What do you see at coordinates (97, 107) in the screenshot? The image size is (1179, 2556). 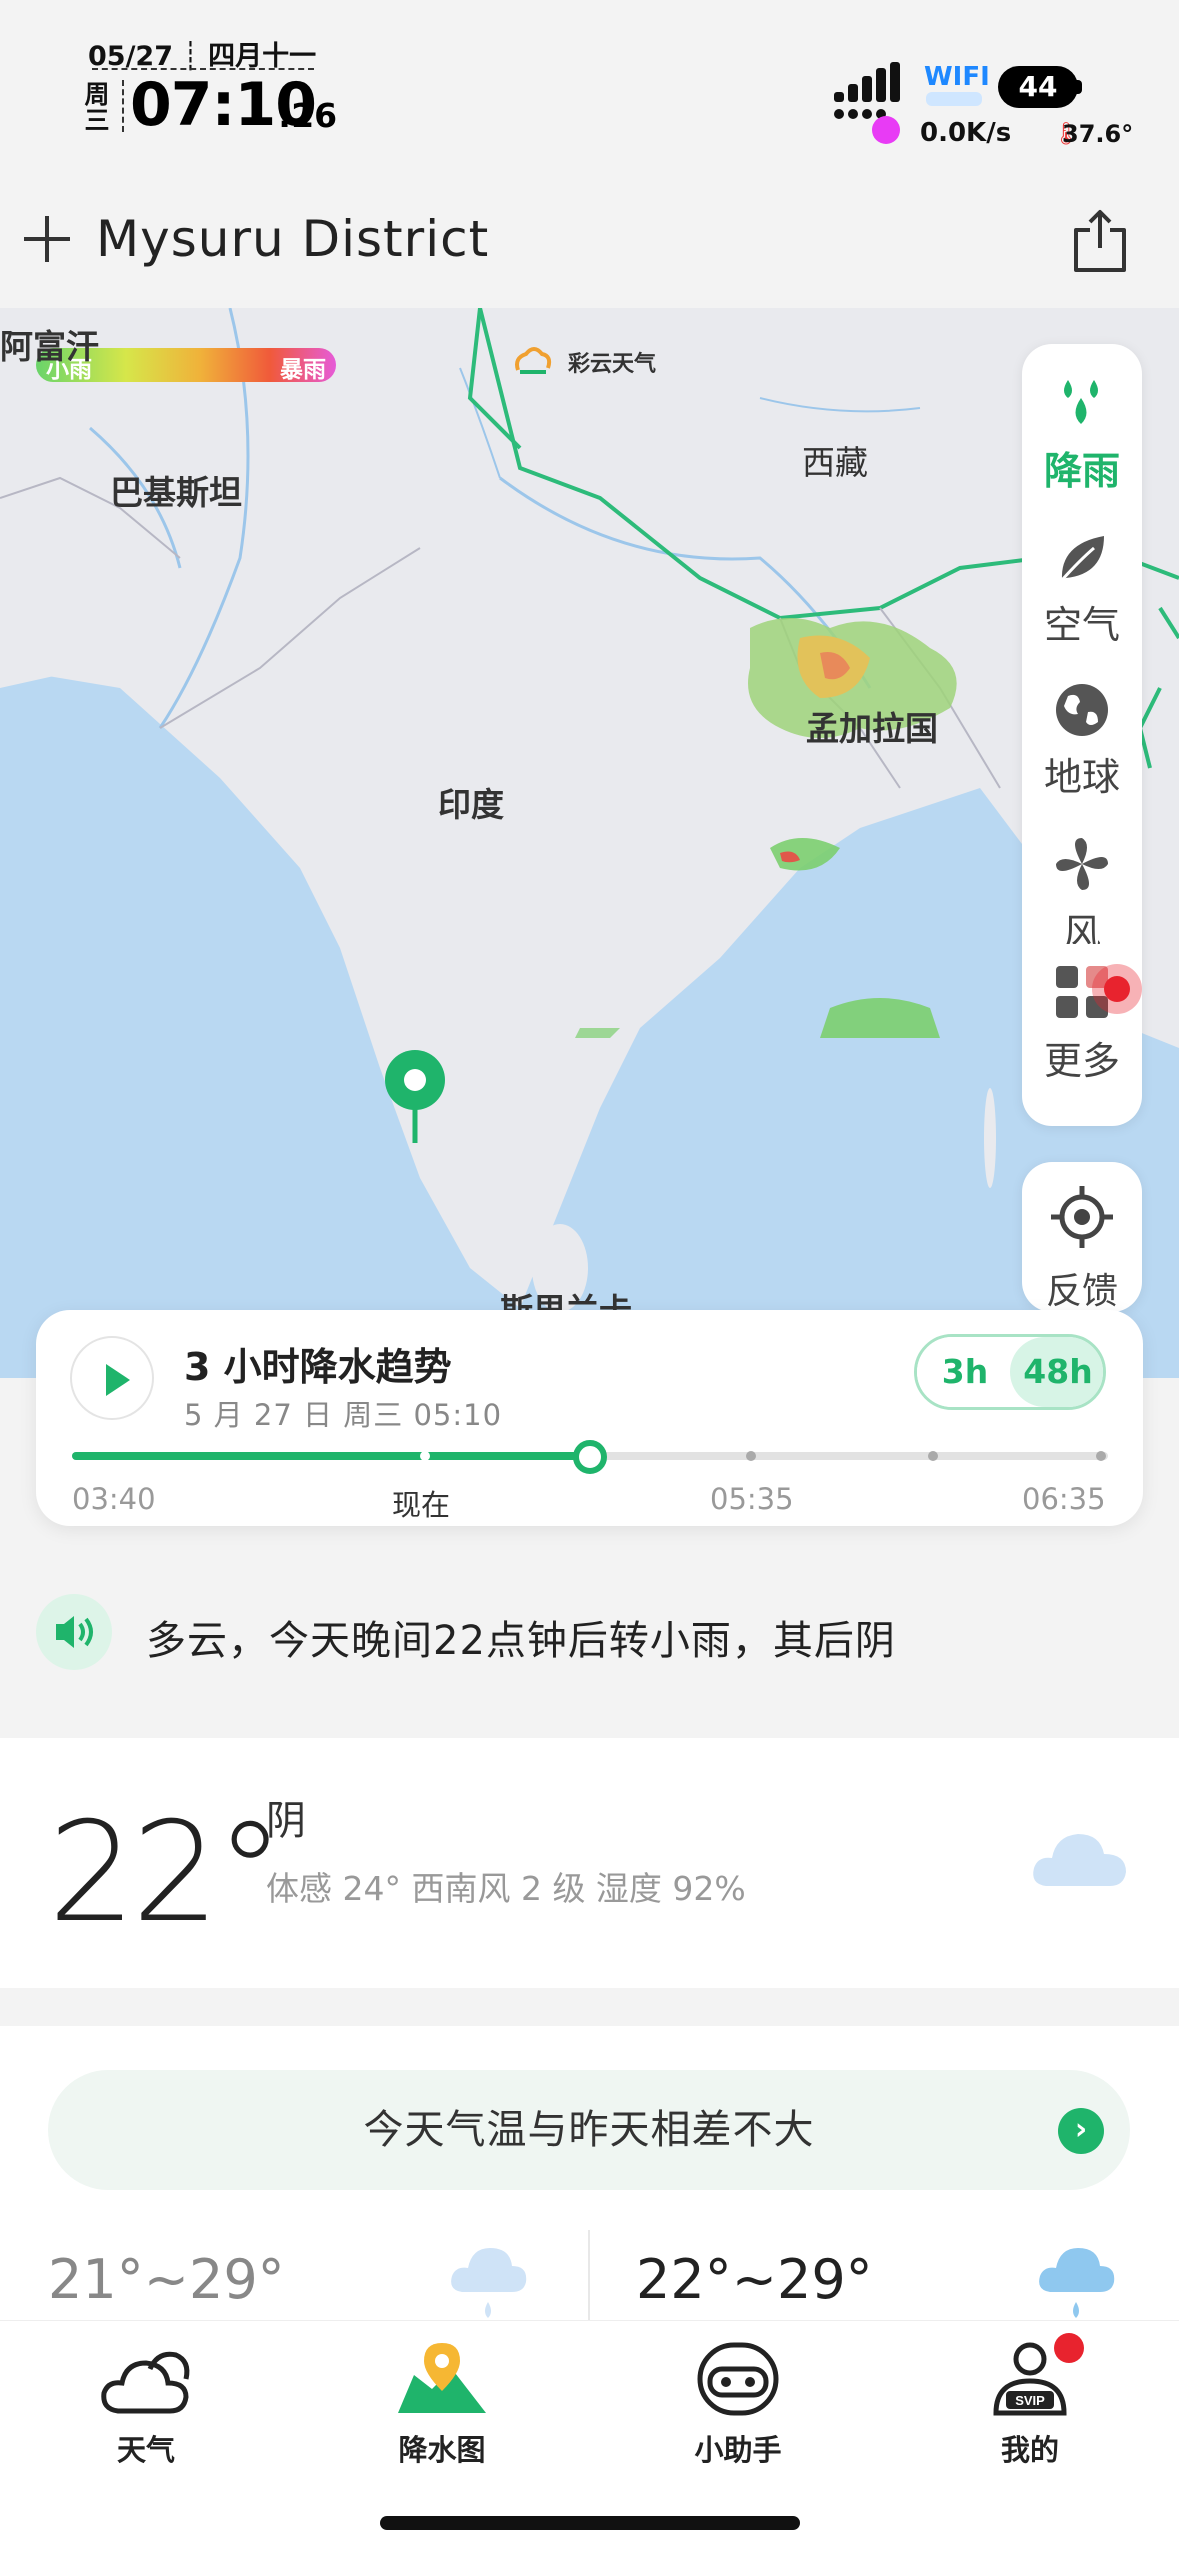 I see `status-weekday: 周三` at bounding box center [97, 107].